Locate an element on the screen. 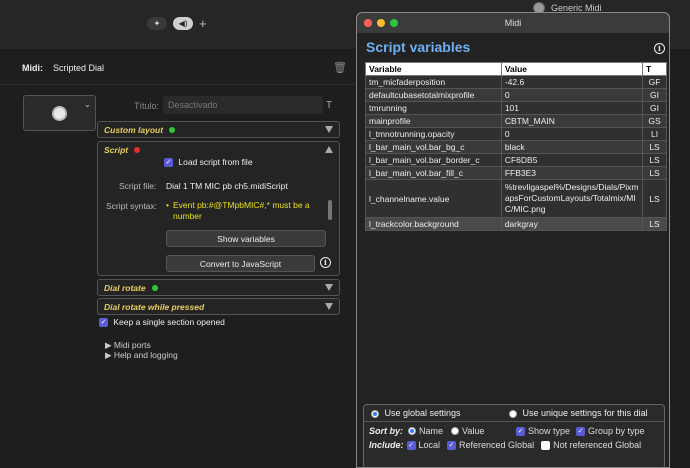 The width and height of the screenshot is (690, 468). load-script-checkbox: ✓ is located at coordinates (168, 163).